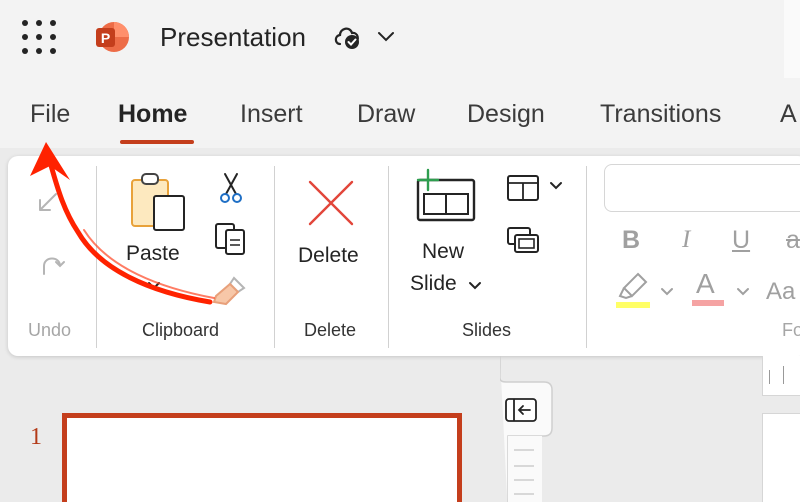 The image size is (800, 502). Describe the element at coordinates (157, 142) in the screenshot. I see `active-tab-indicator` at that location.